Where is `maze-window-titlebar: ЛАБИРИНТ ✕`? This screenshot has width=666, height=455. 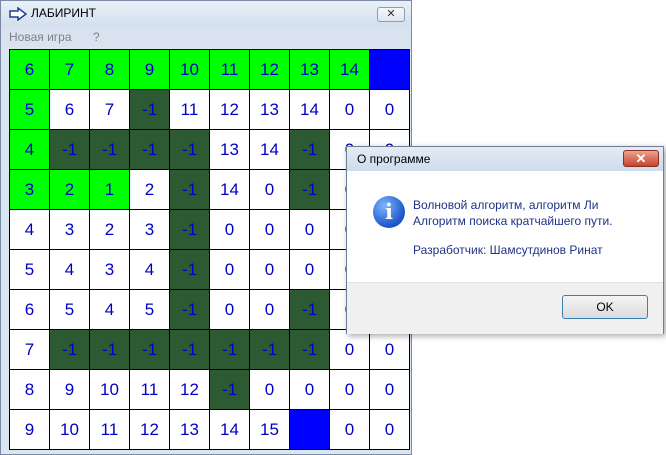 maze-window-titlebar: ЛАБИРИНТ ✕ is located at coordinates (206, 14).